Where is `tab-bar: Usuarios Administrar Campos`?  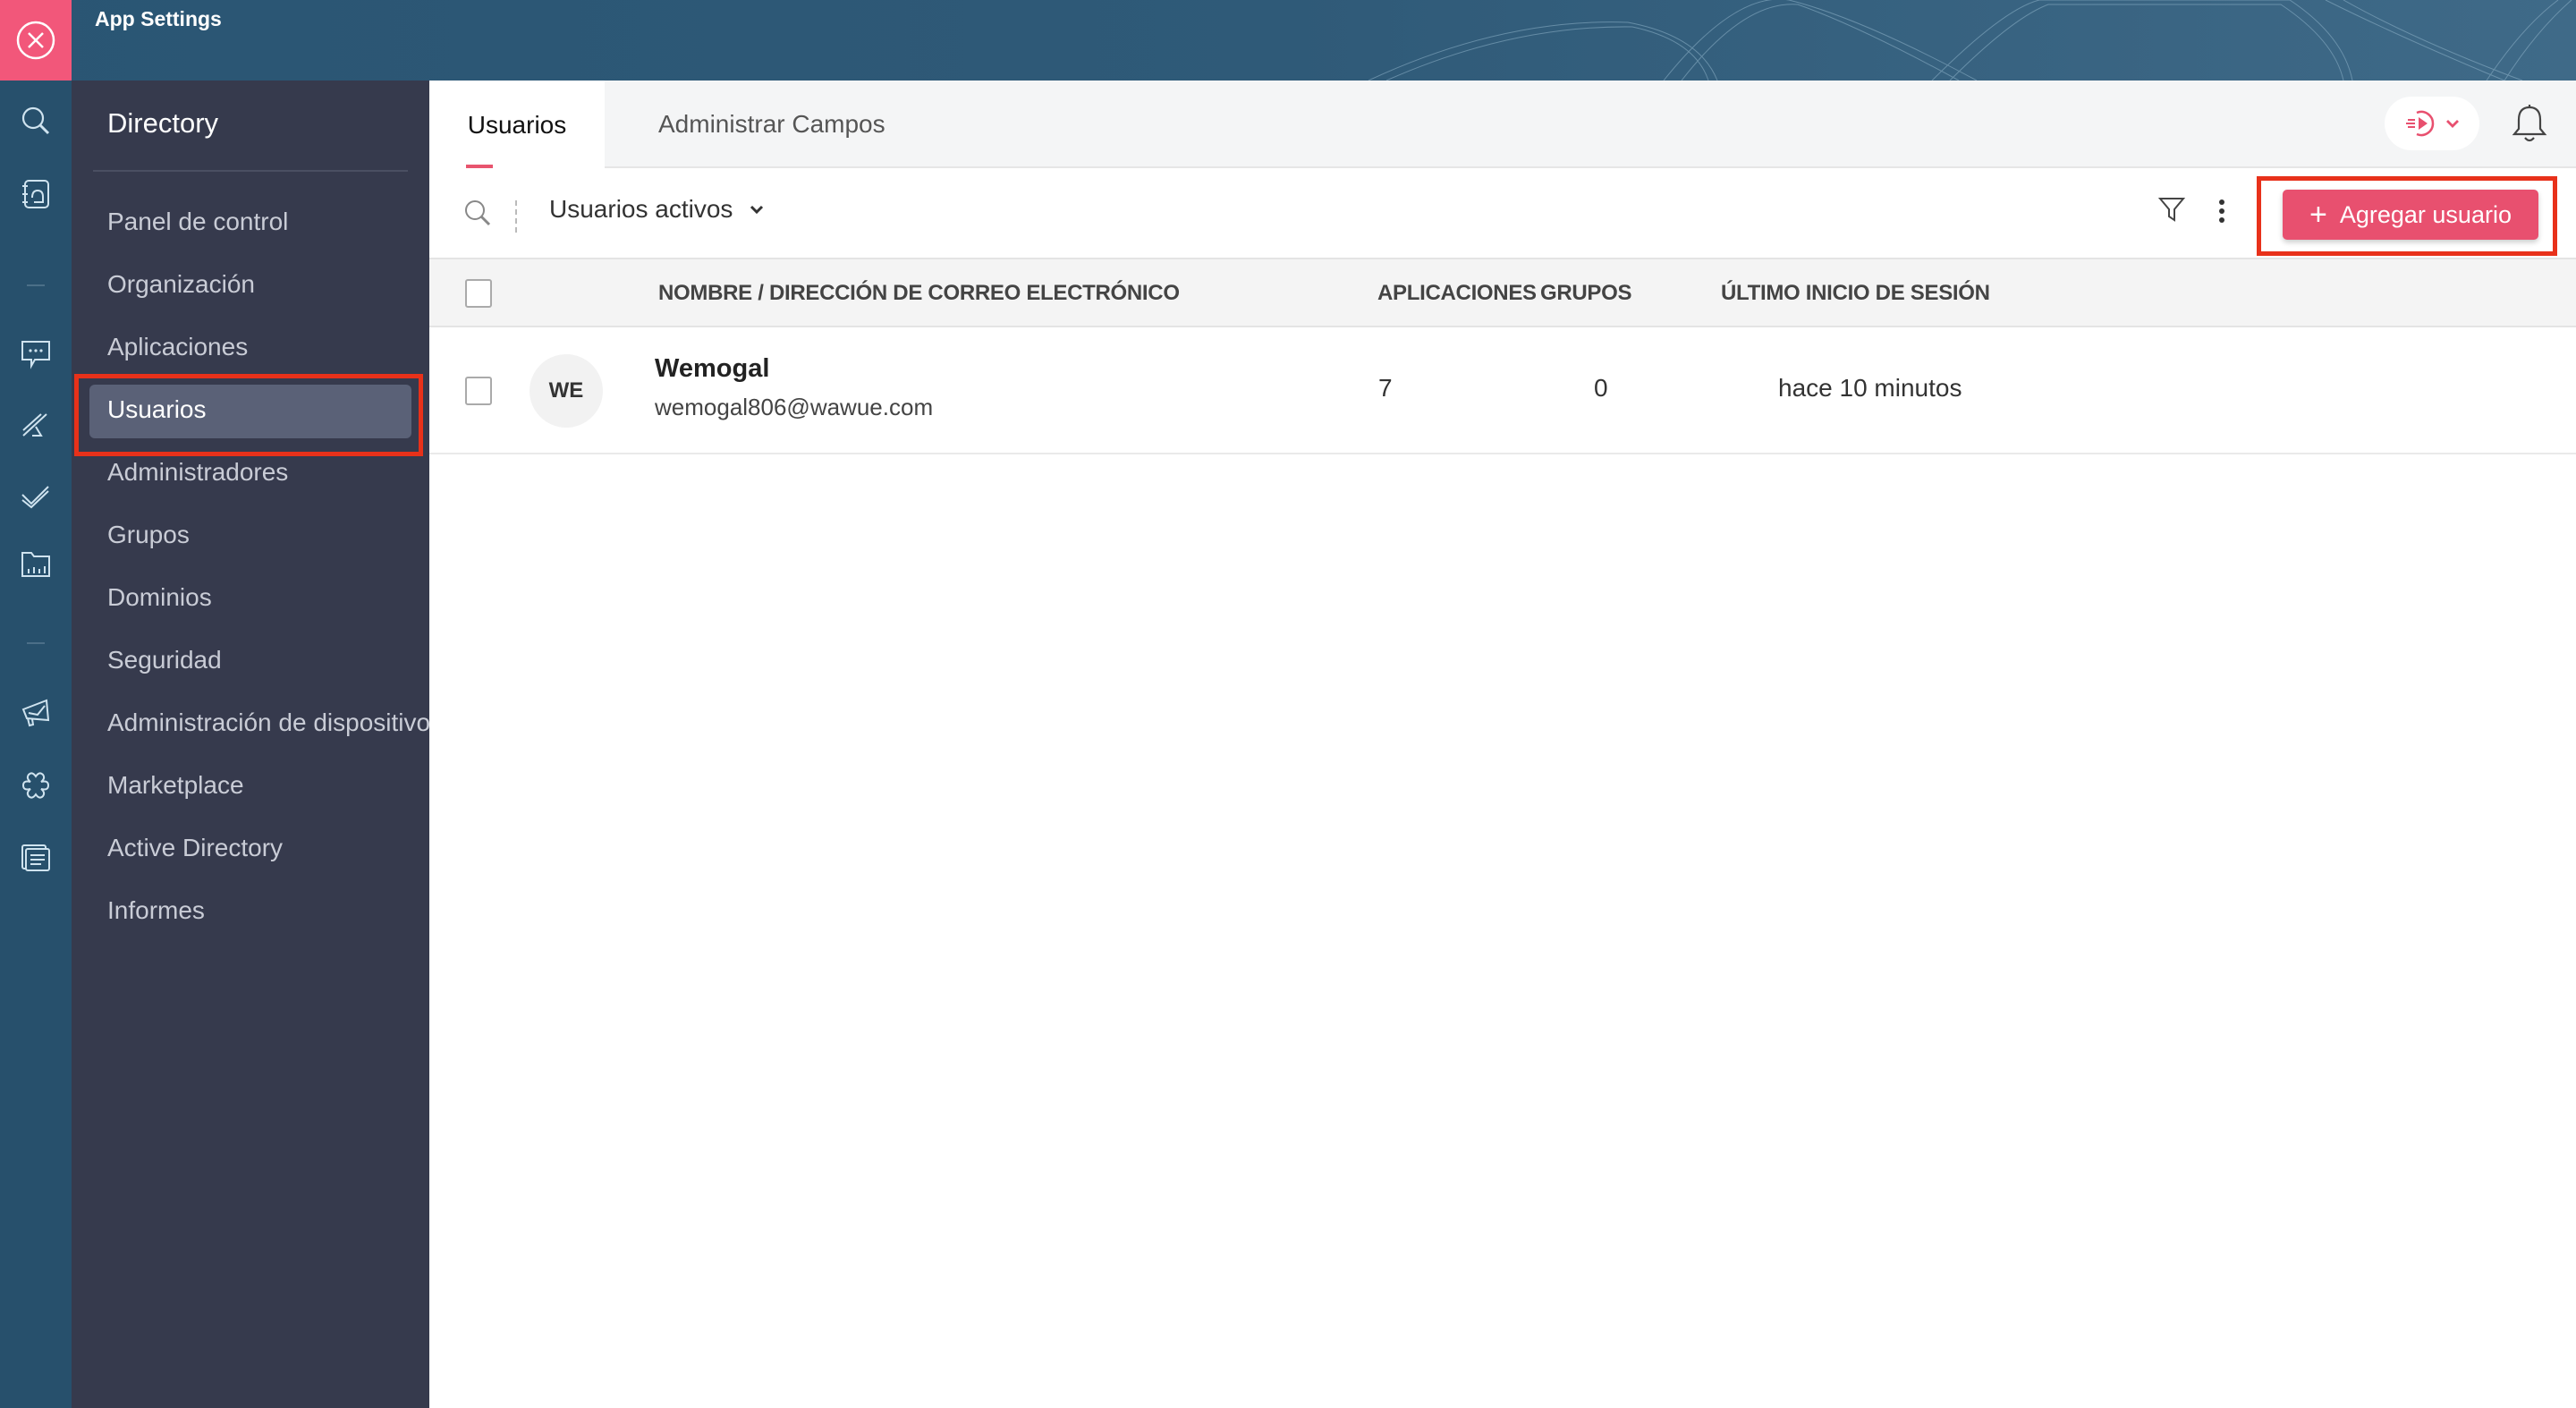
tab-bar: Usuarios Administrar Campos is located at coordinates (1502, 126).